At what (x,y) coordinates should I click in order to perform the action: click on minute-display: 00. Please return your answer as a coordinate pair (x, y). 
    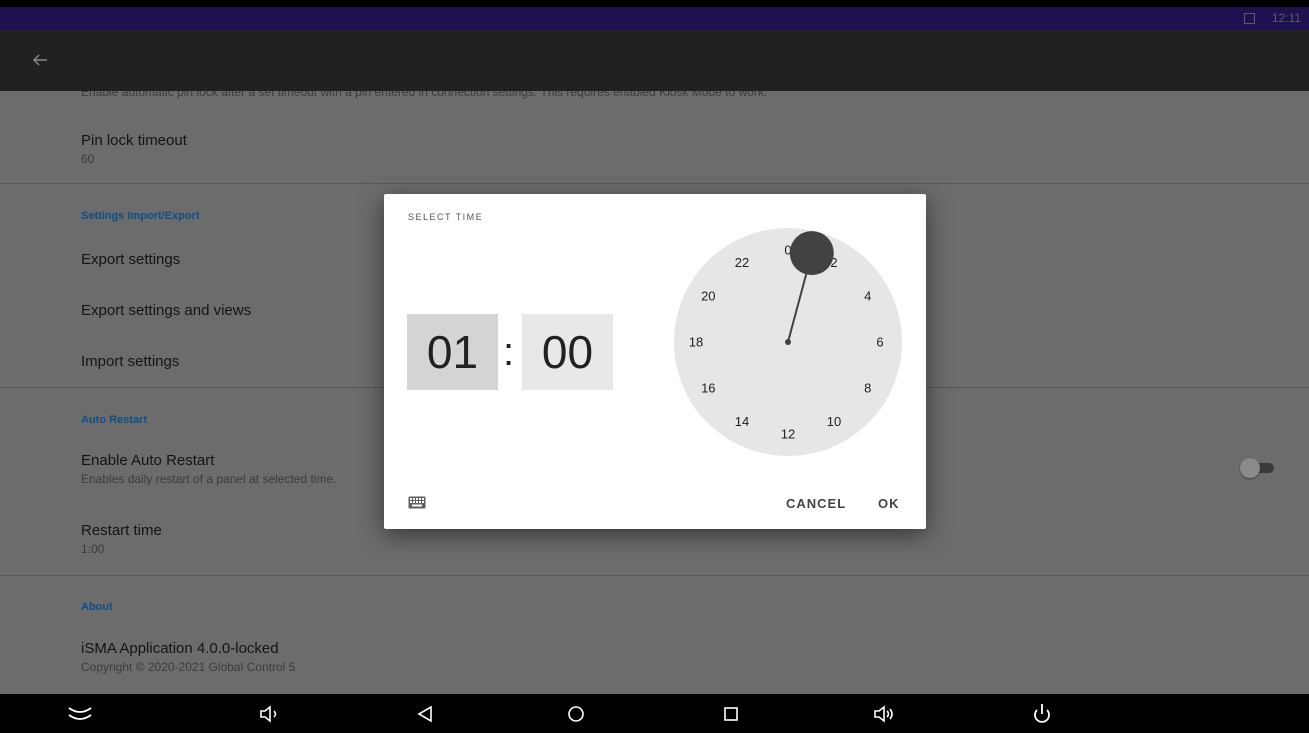
    Looking at the image, I should click on (567, 352).